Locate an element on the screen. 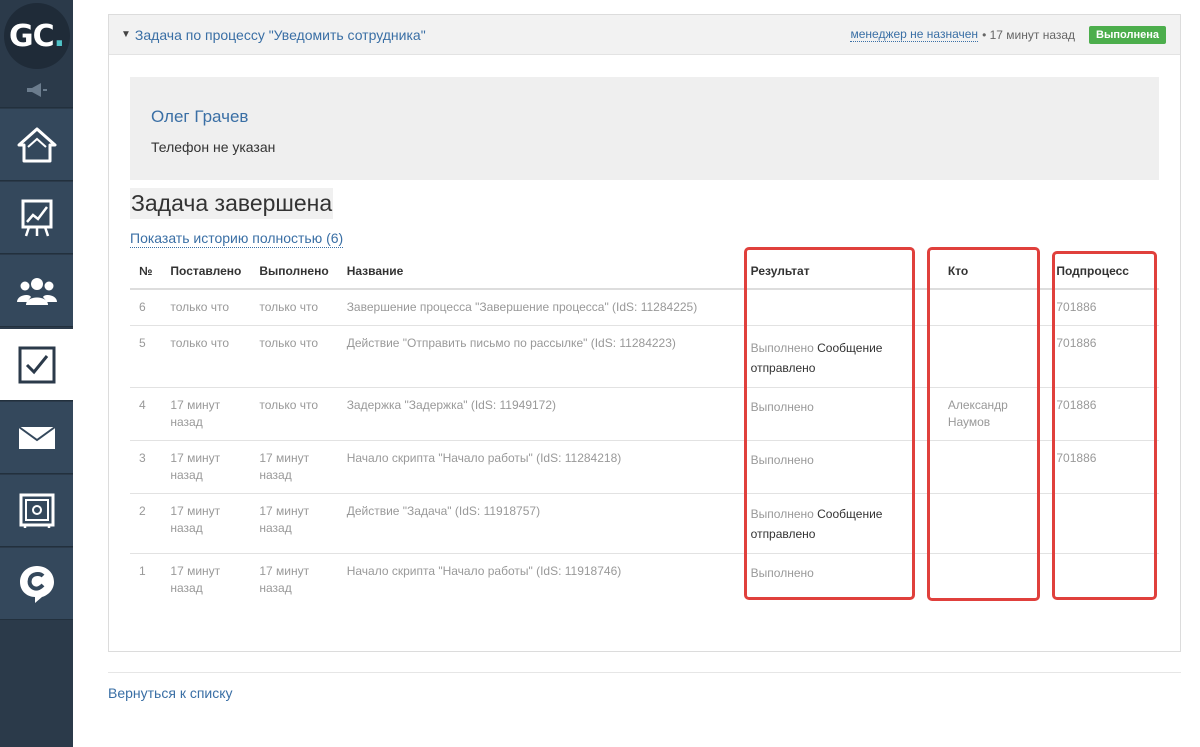 This screenshot has height=747, width=1200. col-done: Выполнено is located at coordinates (294, 271).